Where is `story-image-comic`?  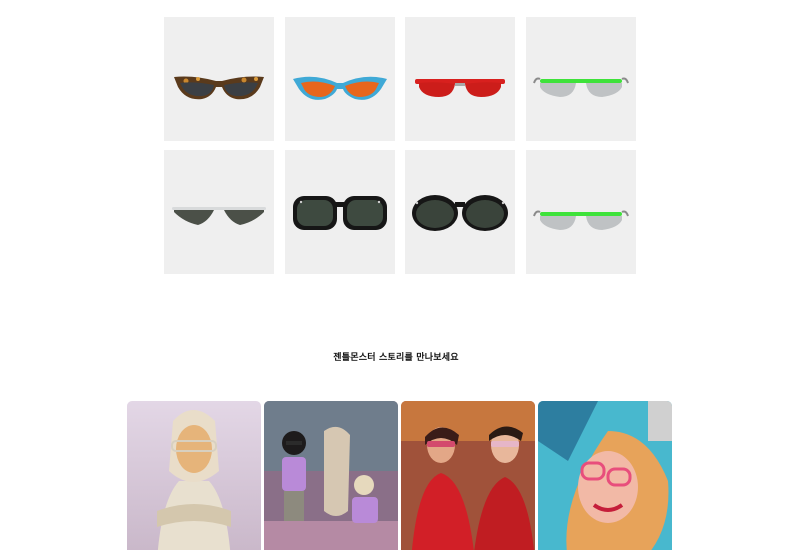 story-image-comic is located at coordinates (605, 475).